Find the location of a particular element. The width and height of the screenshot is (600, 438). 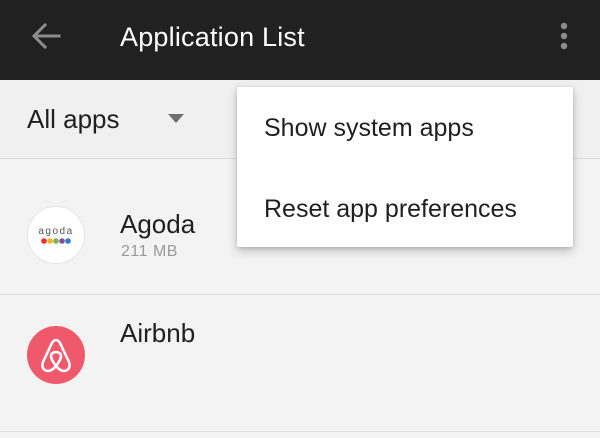

app-size: 211 MB is located at coordinates (149, 251).